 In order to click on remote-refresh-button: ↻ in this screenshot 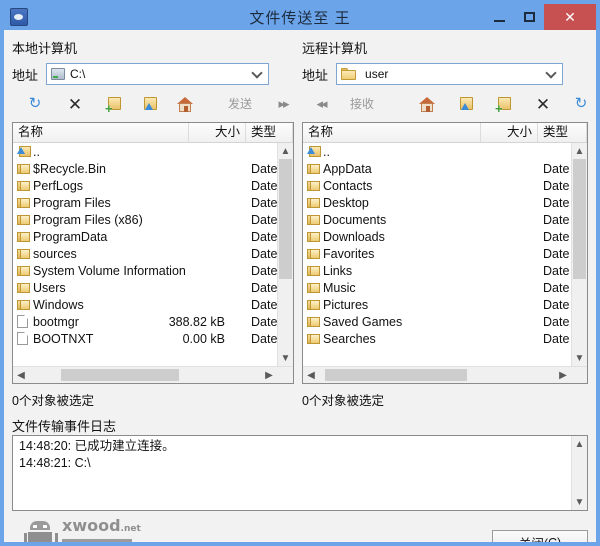, I will do `click(581, 104)`.